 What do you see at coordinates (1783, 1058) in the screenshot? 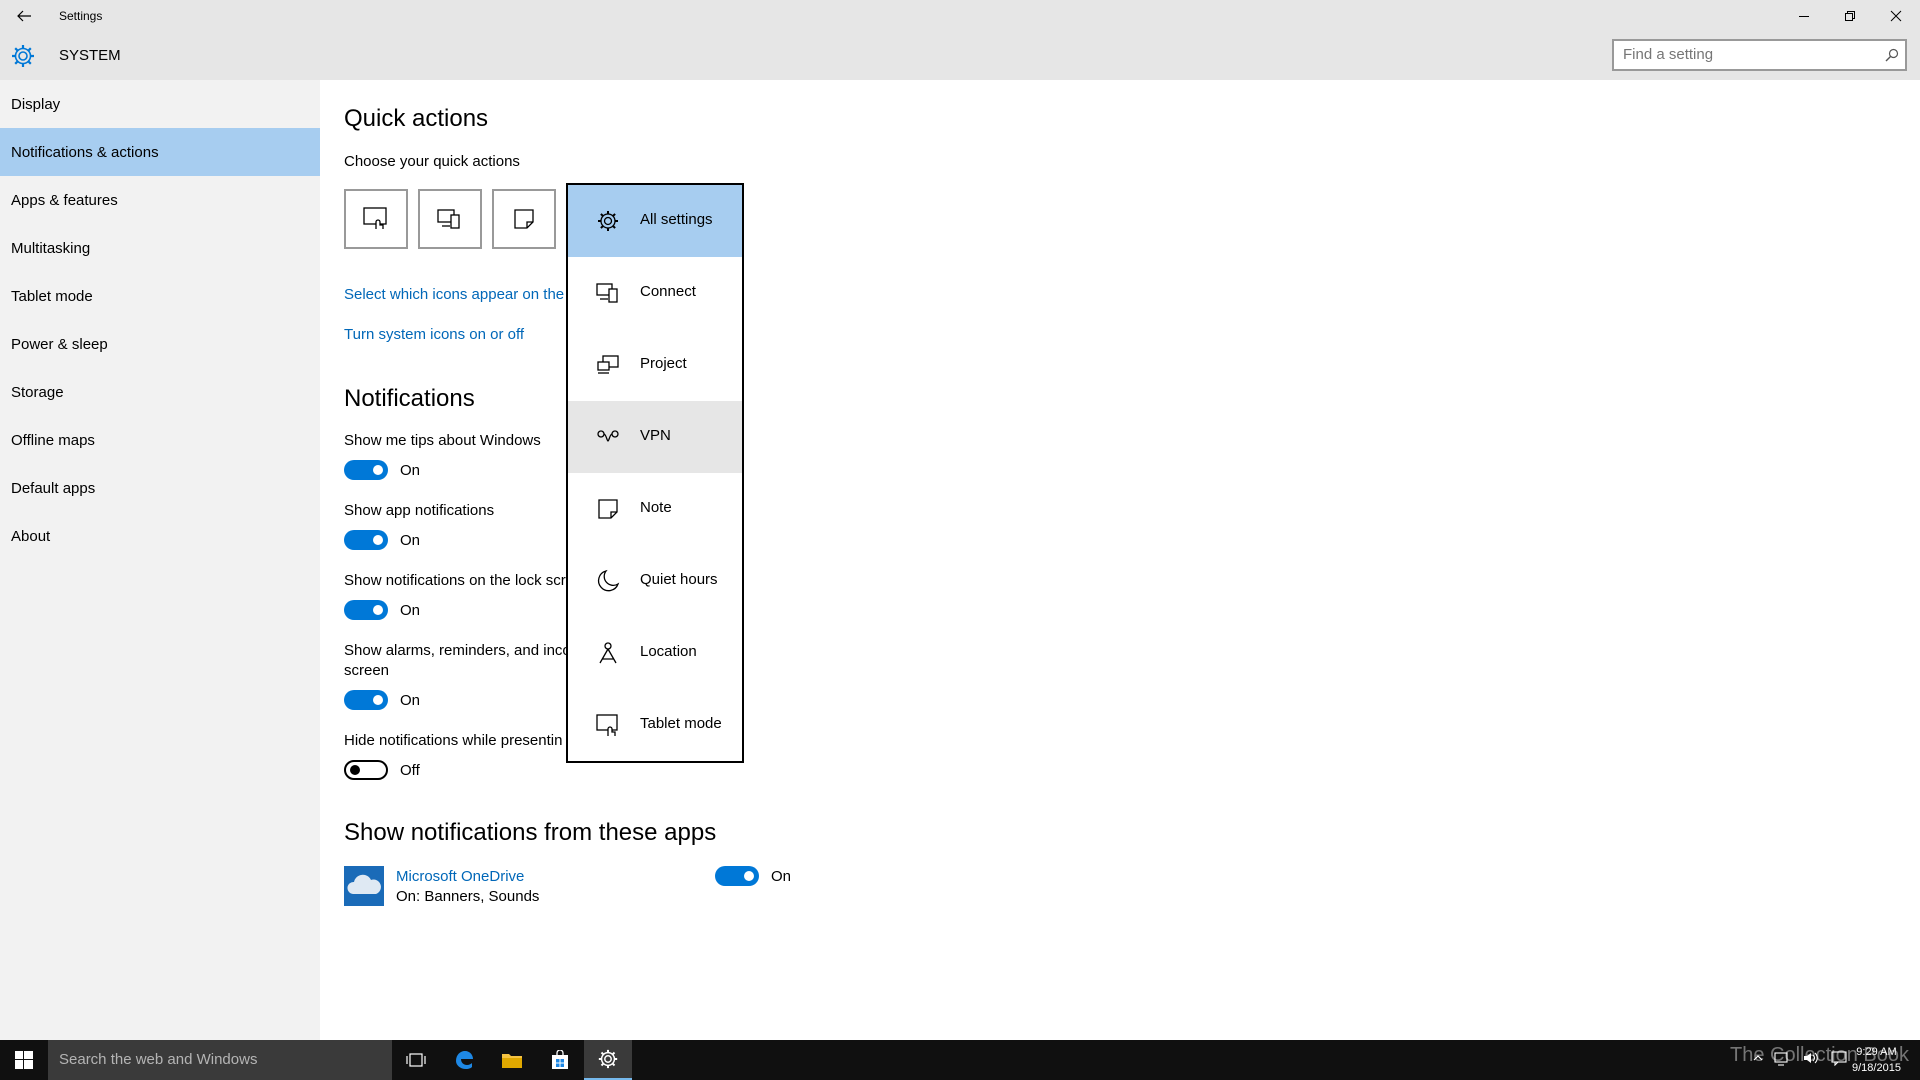
I see `network-icon` at bounding box center [1783, 1058].